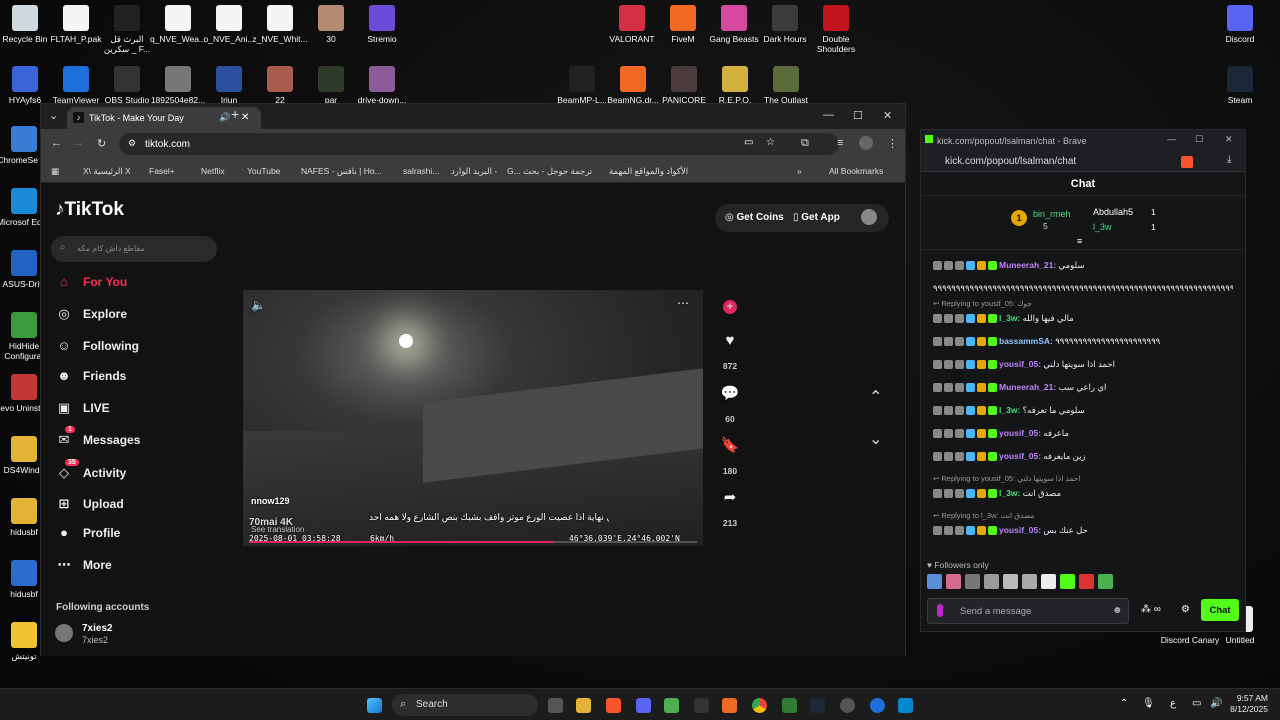 The image size is (1280, 720). Describe the element at coordinates (648, 171) in the screenshot. I see `bookmark-codes: الأكواد والمواقع المهمة` at that location.